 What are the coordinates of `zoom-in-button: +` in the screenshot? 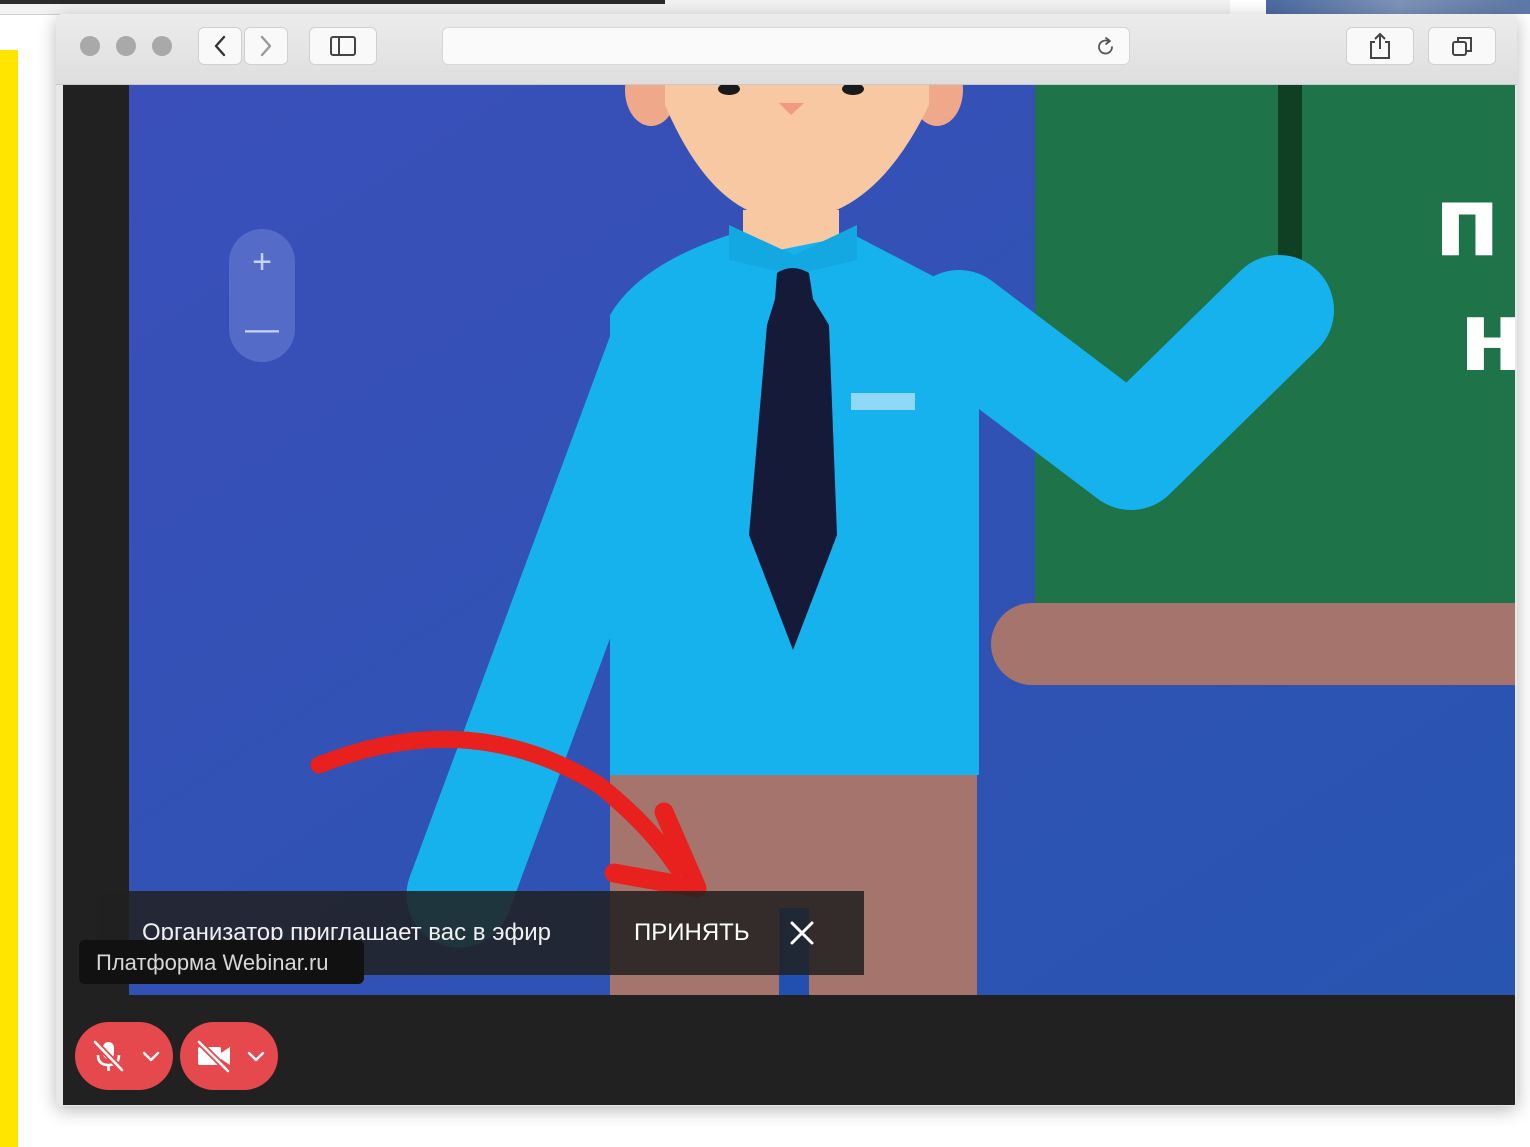 It's located at (262, 262).